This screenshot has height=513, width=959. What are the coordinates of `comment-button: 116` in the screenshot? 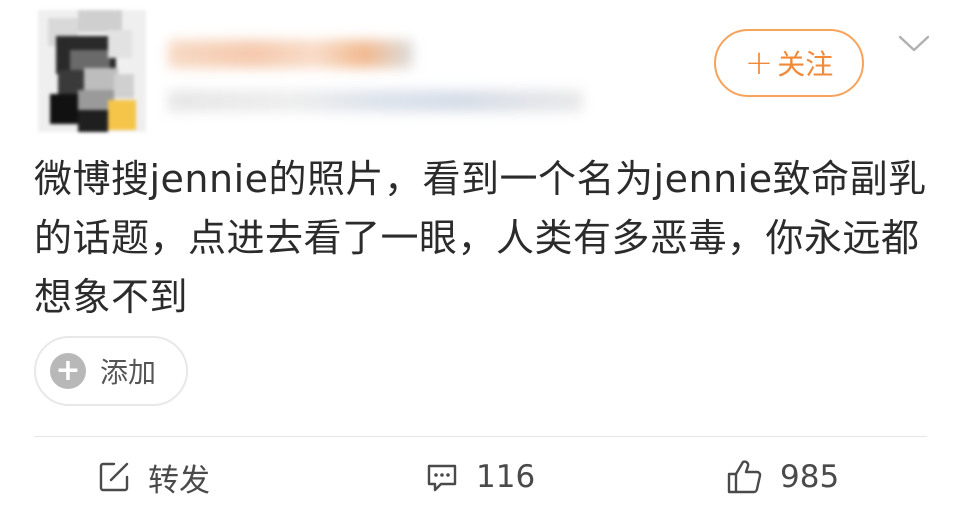 It's located at (479, 477).